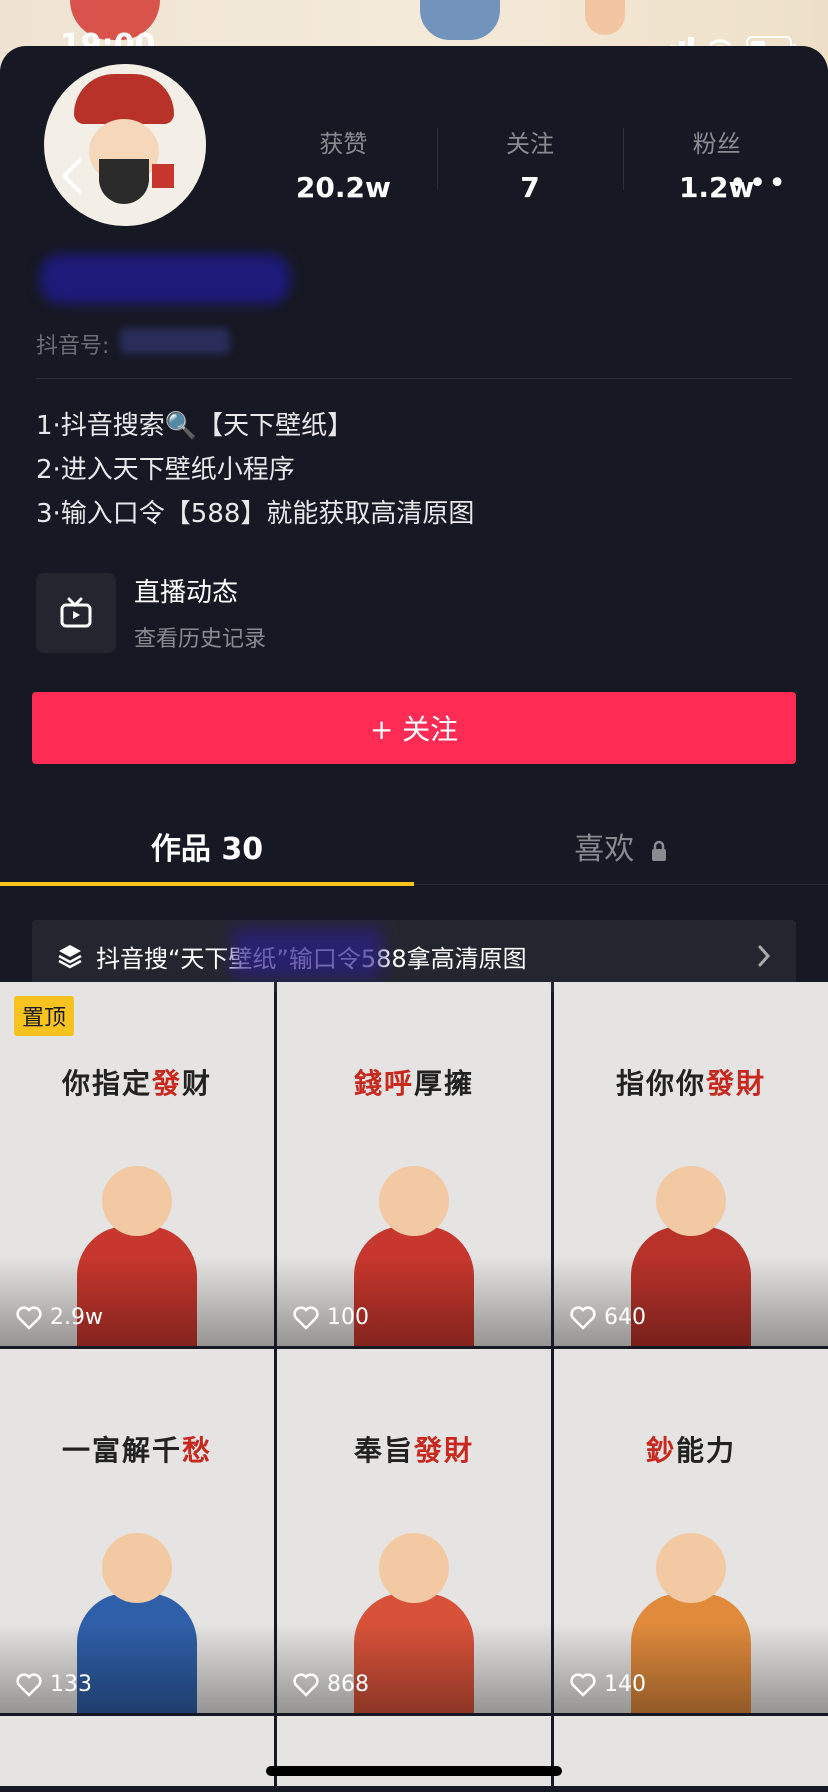 Image resolution: width=828 pixels, height=1792 pixels. I want to click on chevron-right-icon, so click(764, 956).